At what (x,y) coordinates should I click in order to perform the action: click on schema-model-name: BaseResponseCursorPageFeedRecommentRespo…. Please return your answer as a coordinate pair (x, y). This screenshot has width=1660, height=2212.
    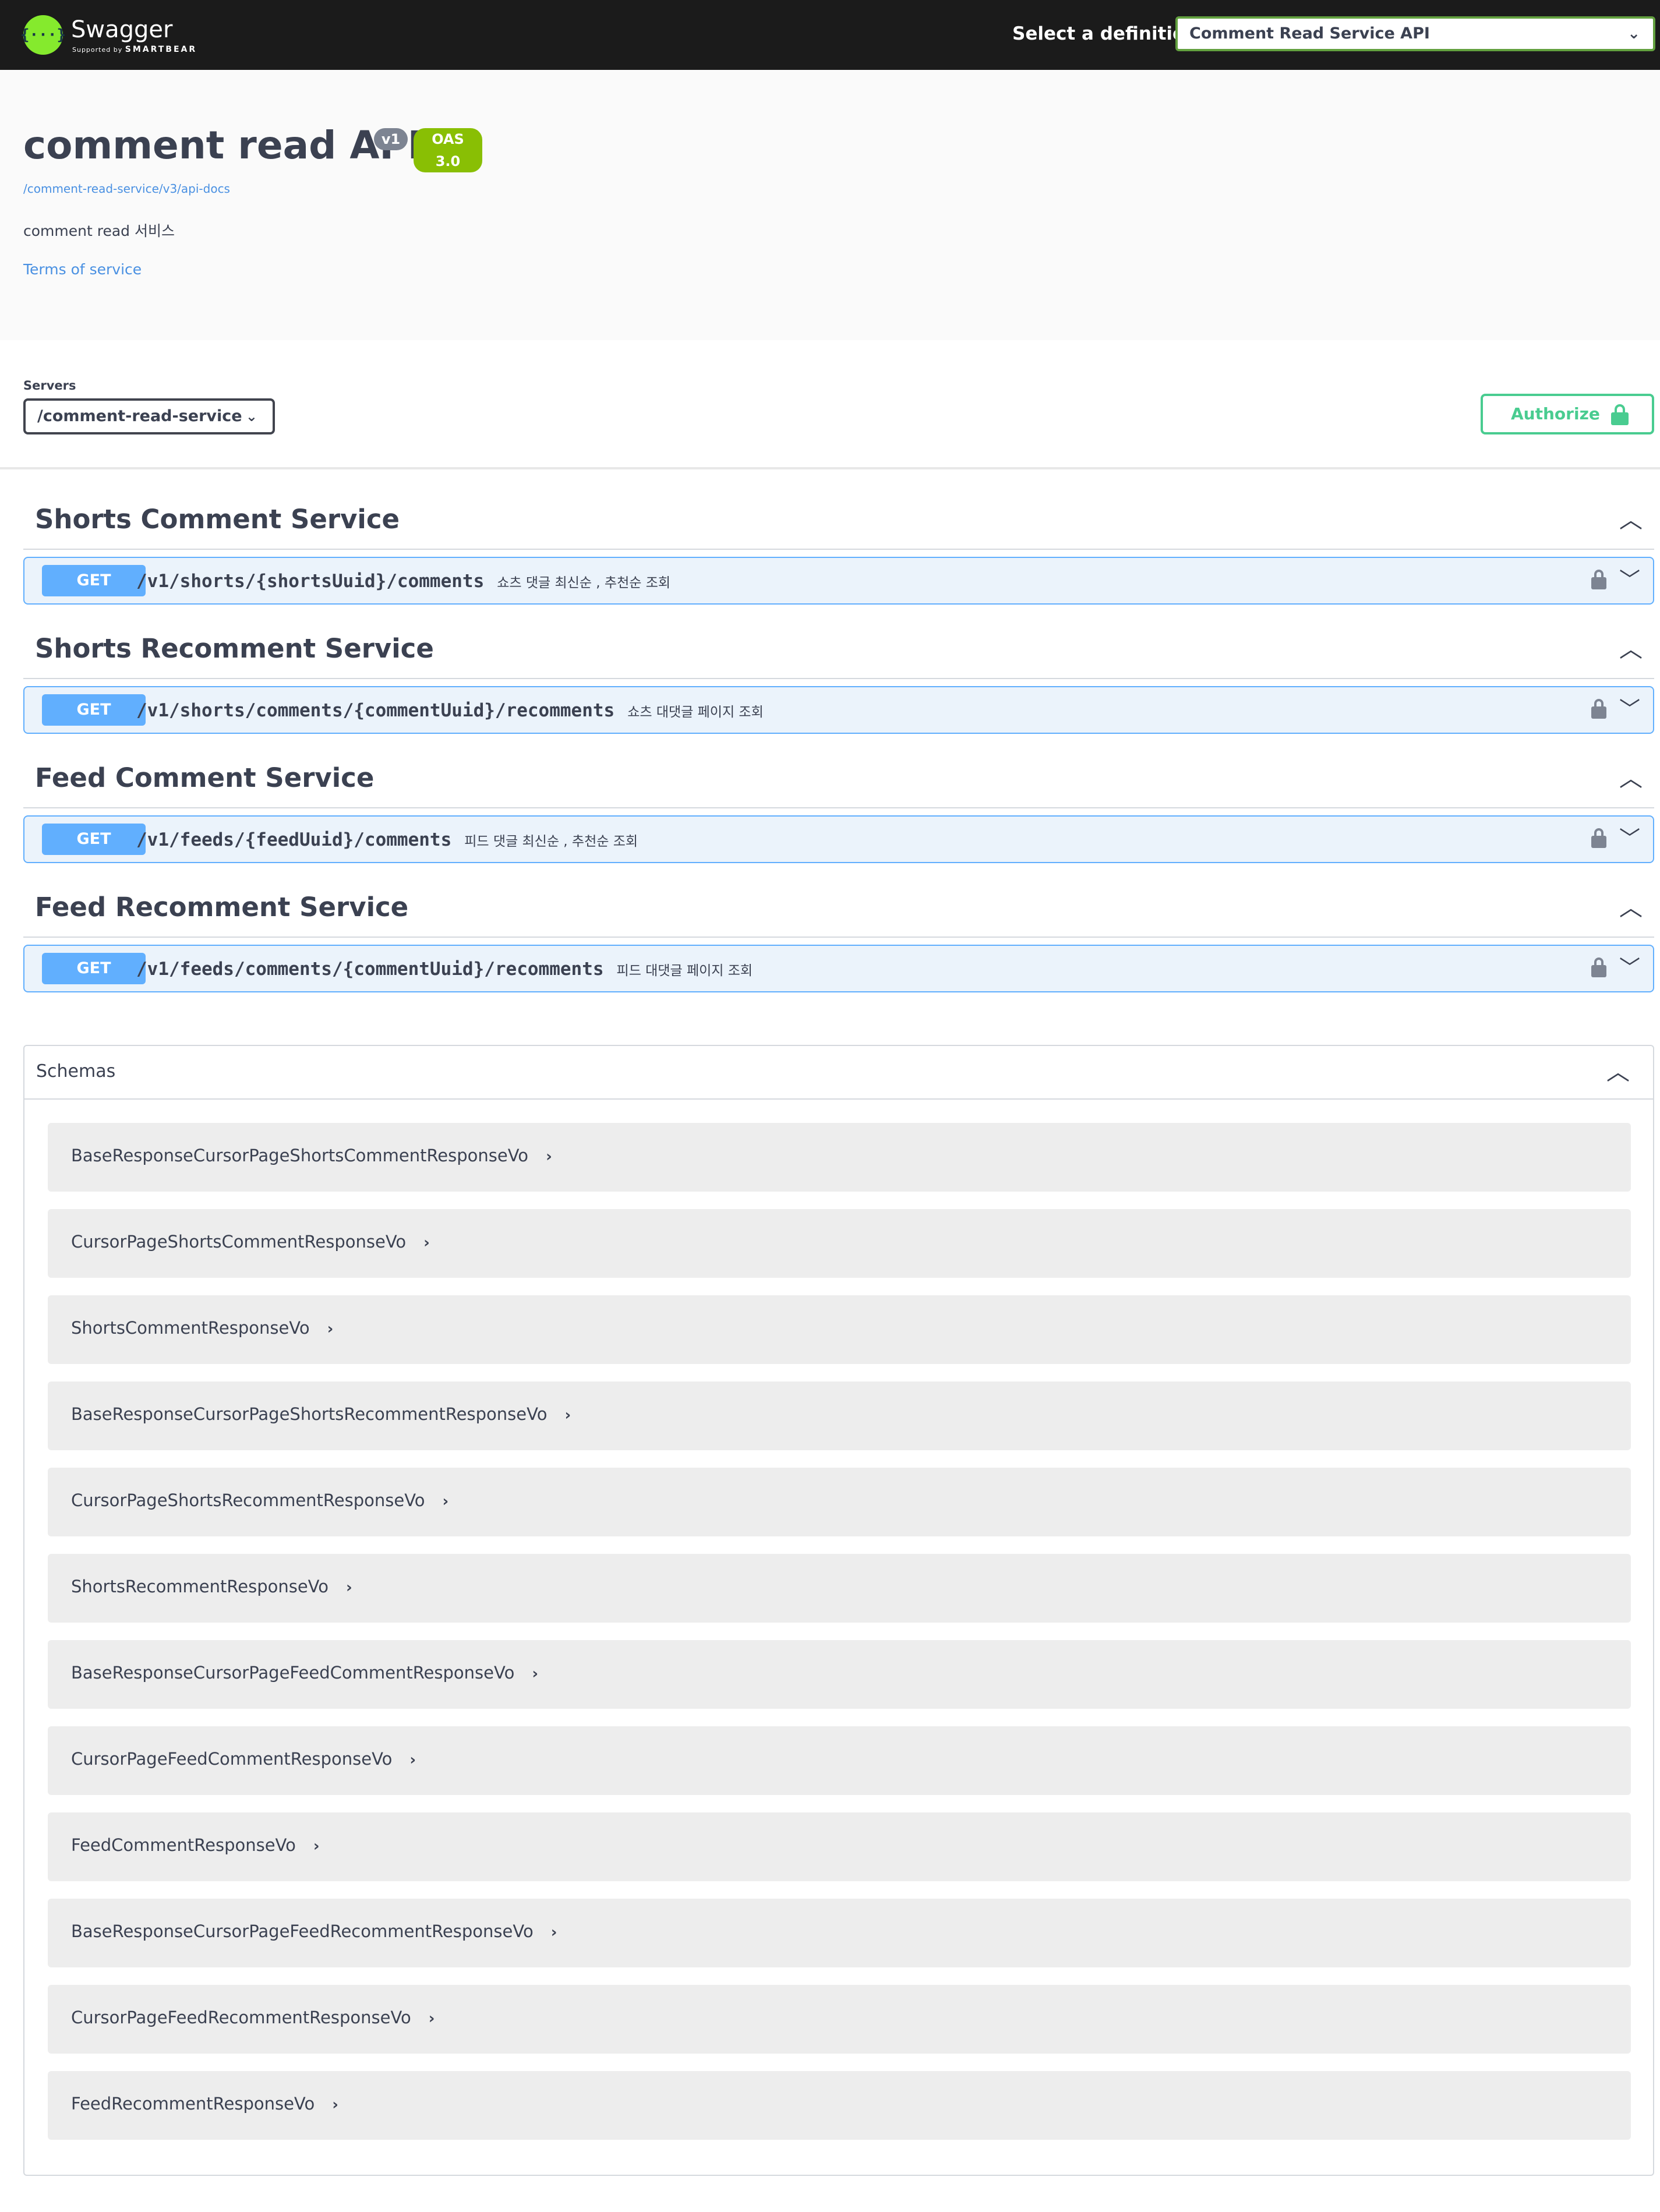
    Looking at the image, I should click on (314, 1932).